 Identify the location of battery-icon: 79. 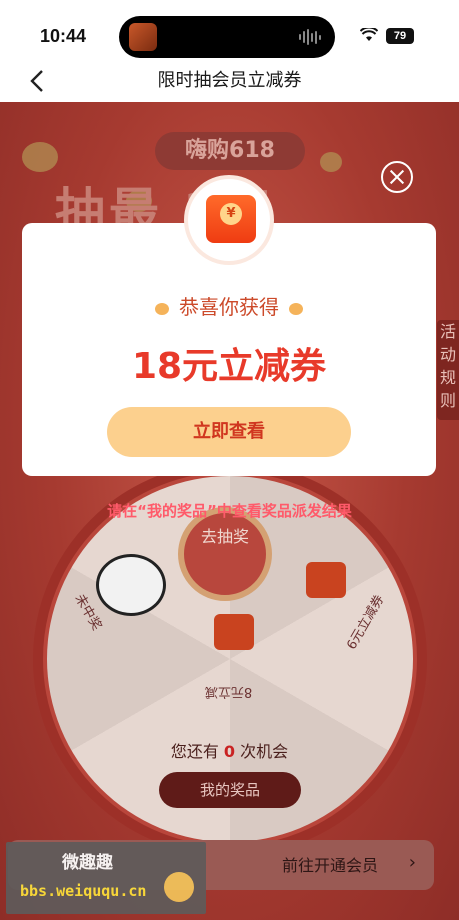
(400, 36).